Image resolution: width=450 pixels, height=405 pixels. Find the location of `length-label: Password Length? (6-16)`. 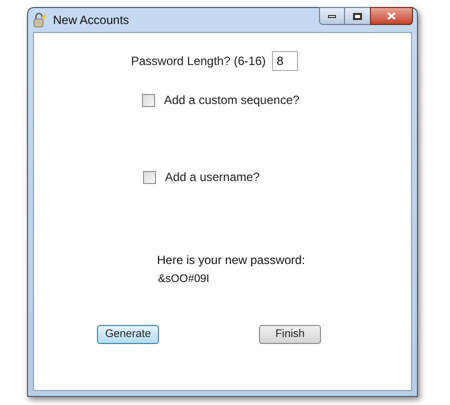

length-label: Password Length? (6-16) is located at coordinates (198, 61).